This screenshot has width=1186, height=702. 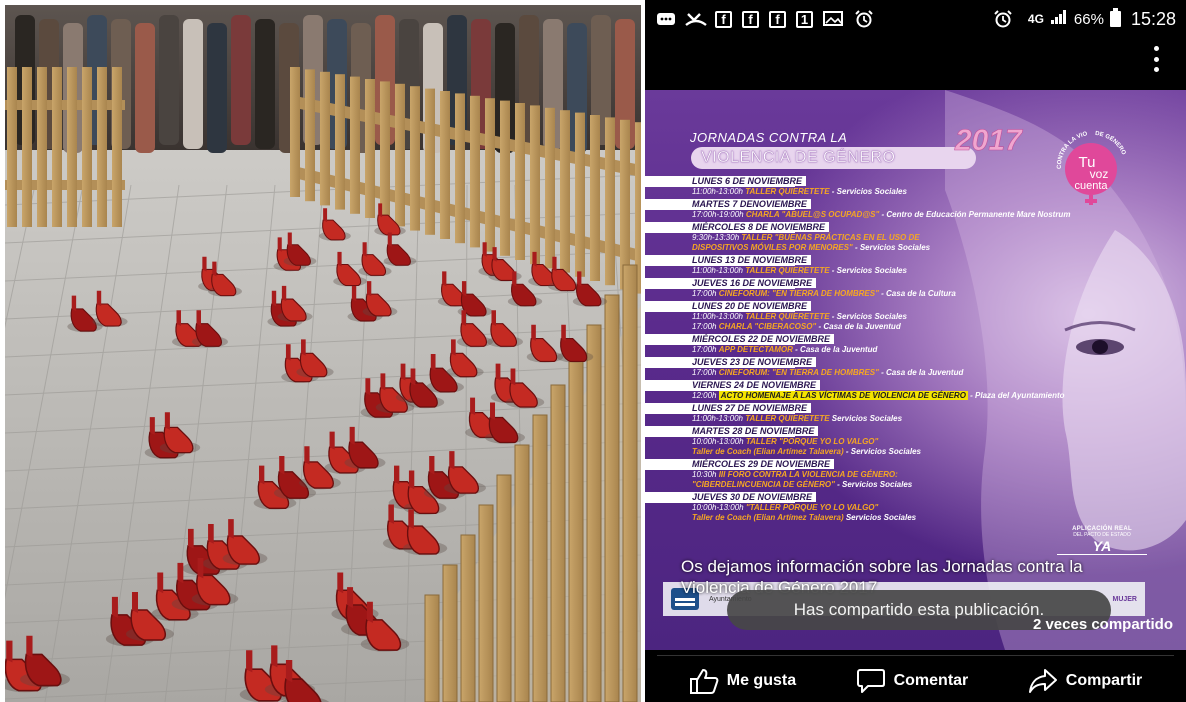 What do you see at coordinates (704, 349) in the screenshot?
I see `event-time: 17:00h` at bounding box center [704, 349].